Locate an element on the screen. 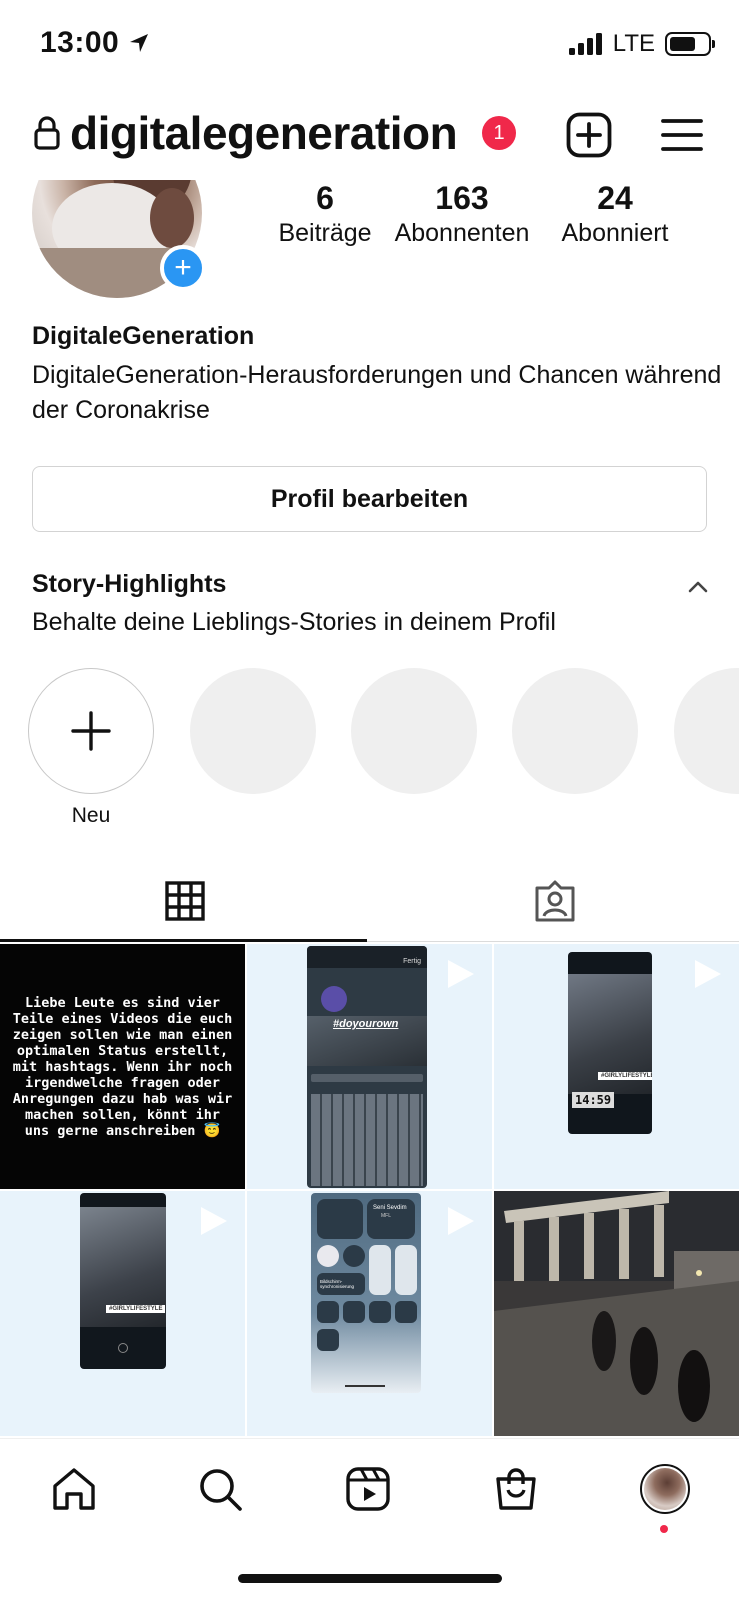 The height and width of the screenshot is (1600, 739). post-phone-screen: Fertig #doyourown is located at coordinates (367, 1067).